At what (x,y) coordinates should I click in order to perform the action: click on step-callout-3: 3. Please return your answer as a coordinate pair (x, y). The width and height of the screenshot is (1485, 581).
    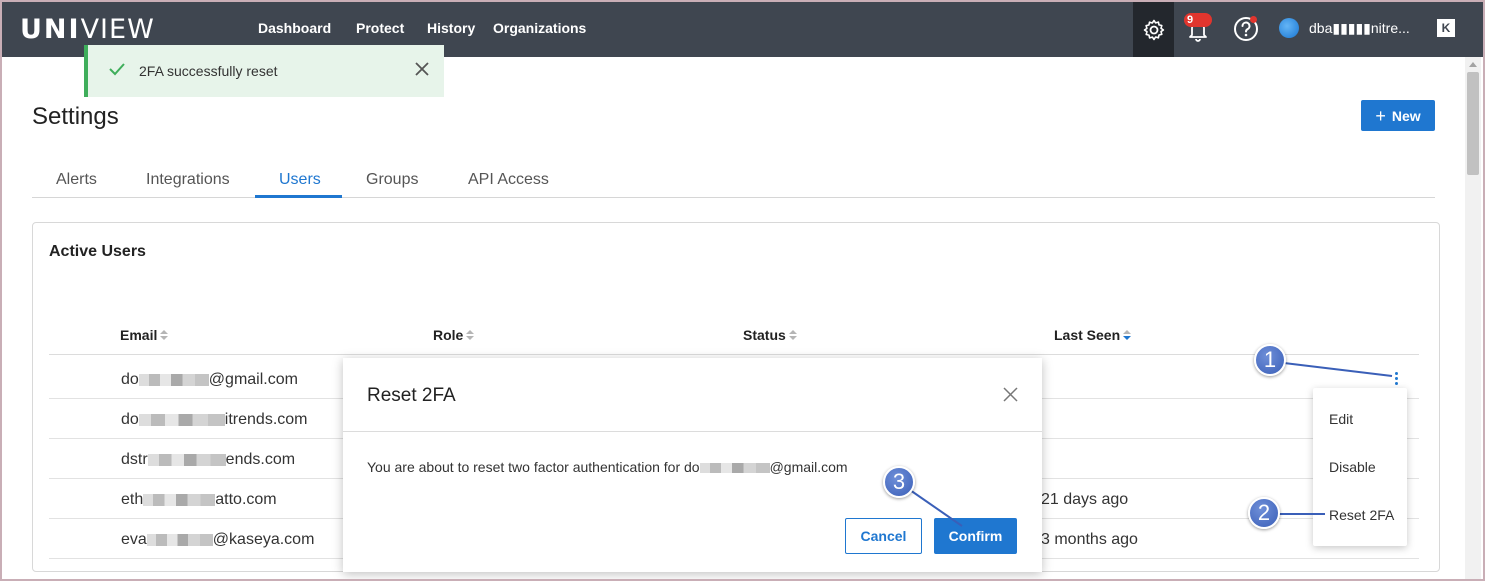
    Looking at the image, I should click on (899, 482).